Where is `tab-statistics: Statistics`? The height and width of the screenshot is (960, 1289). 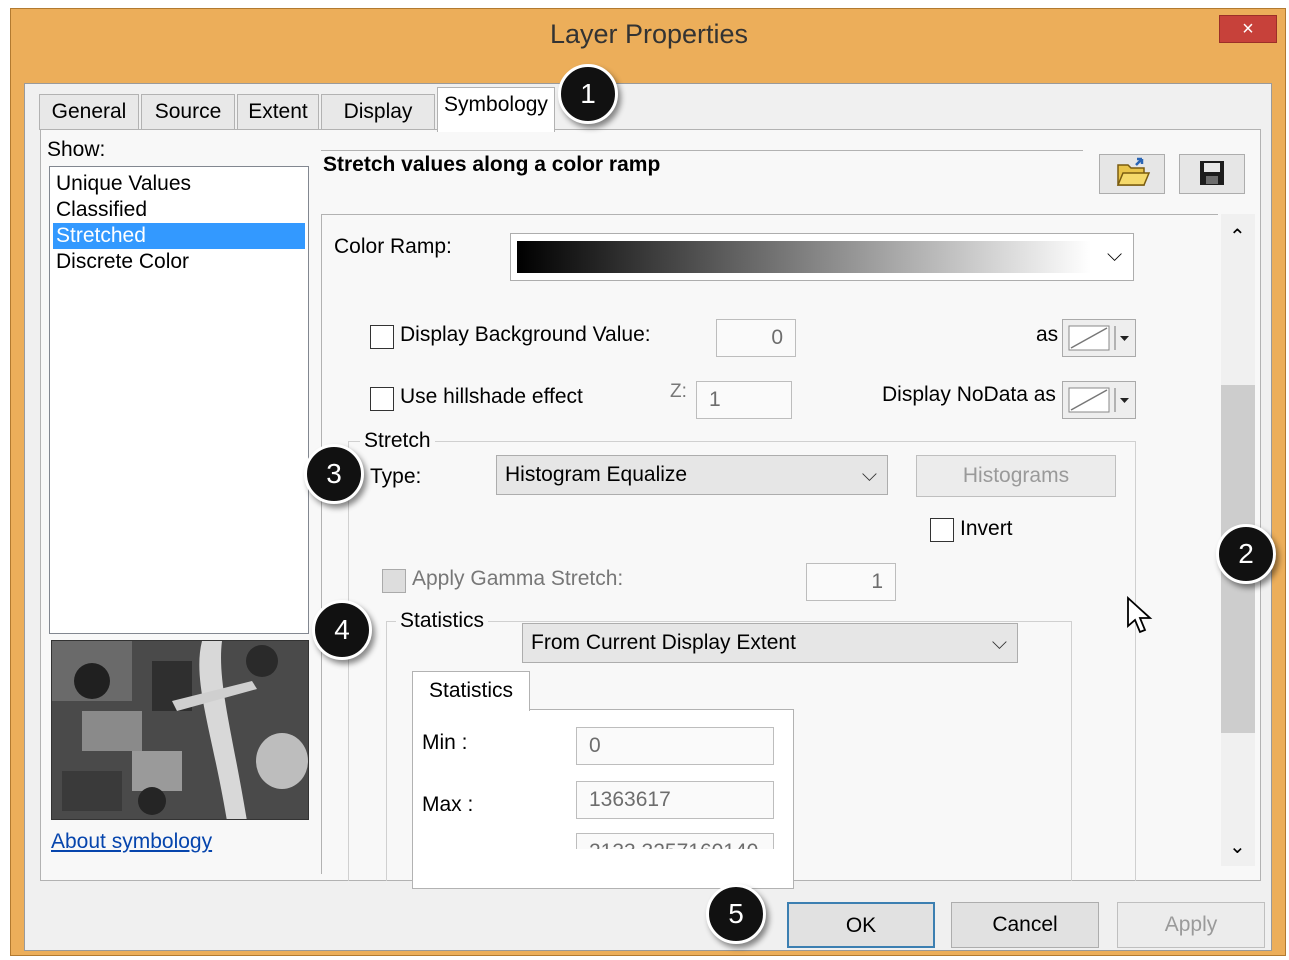
tab-statistics: Statistics is located at coordinates (471, 691).